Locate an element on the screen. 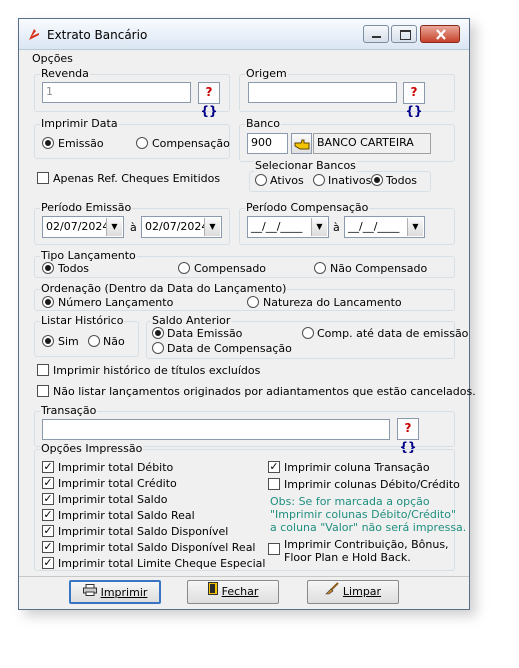  radio-tipo-todos is located at coordinates (48, 268).